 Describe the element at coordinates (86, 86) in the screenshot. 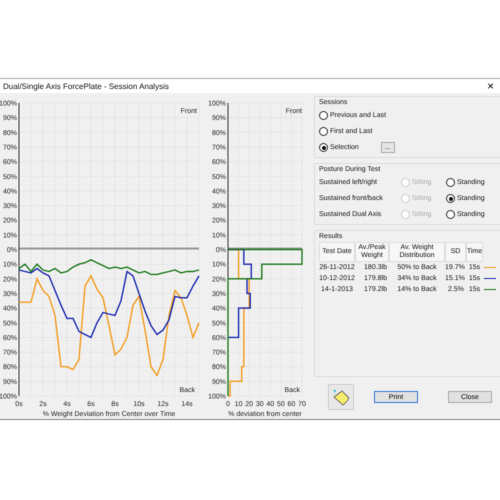

I see `window-title: Dual/Single Axis ForcePlate - Session Analysis` at that location.